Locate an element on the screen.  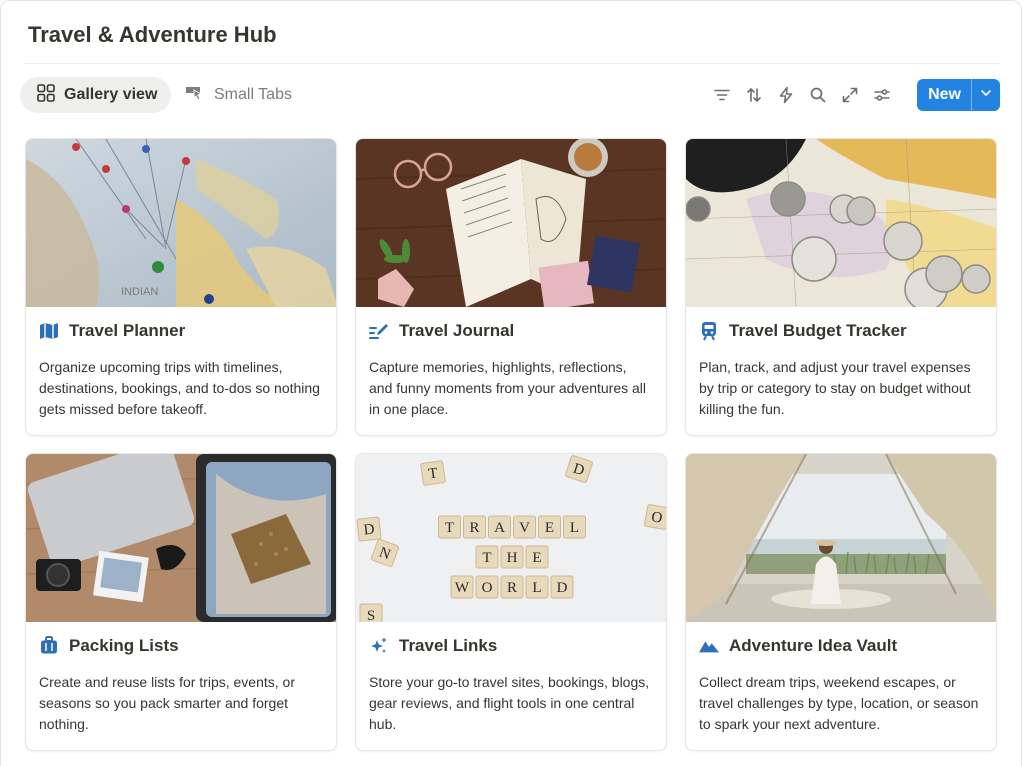
card-title: Packing Lists is located at coordinates (124, 645).